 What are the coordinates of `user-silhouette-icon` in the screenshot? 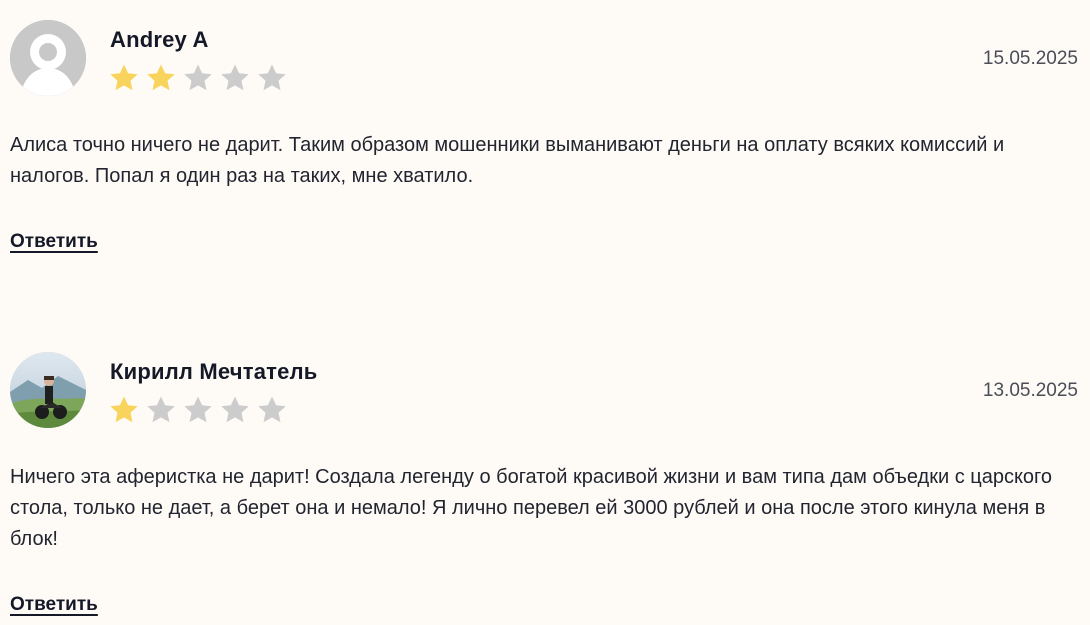 It's located at (48, 58).